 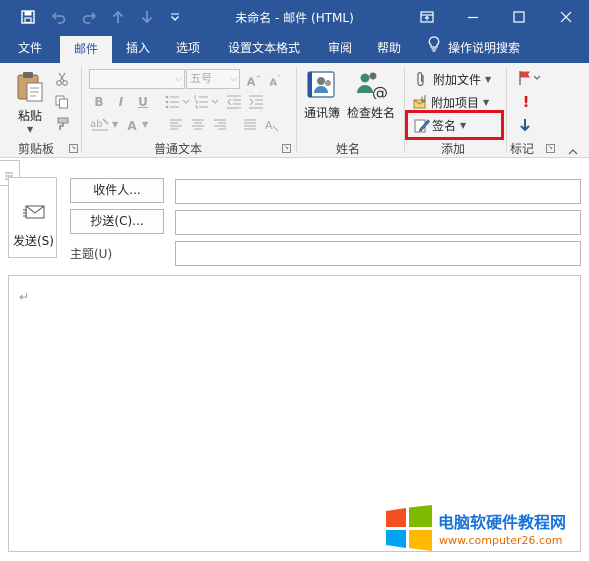 What do you see at coordinates (566, 17) in the screenshot?
I see `close-button` at bounding box center [566, 17].